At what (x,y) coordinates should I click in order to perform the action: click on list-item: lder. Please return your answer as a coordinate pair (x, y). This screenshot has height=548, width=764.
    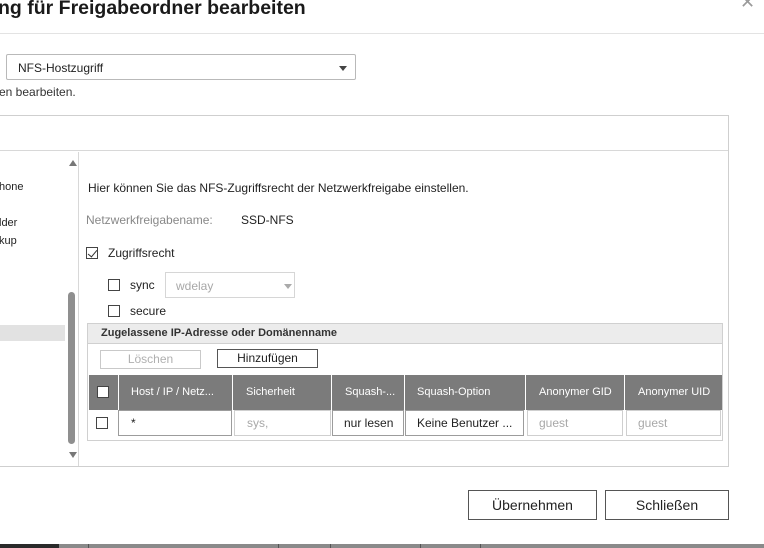
    Looking at the image, I should click on (8, 223).